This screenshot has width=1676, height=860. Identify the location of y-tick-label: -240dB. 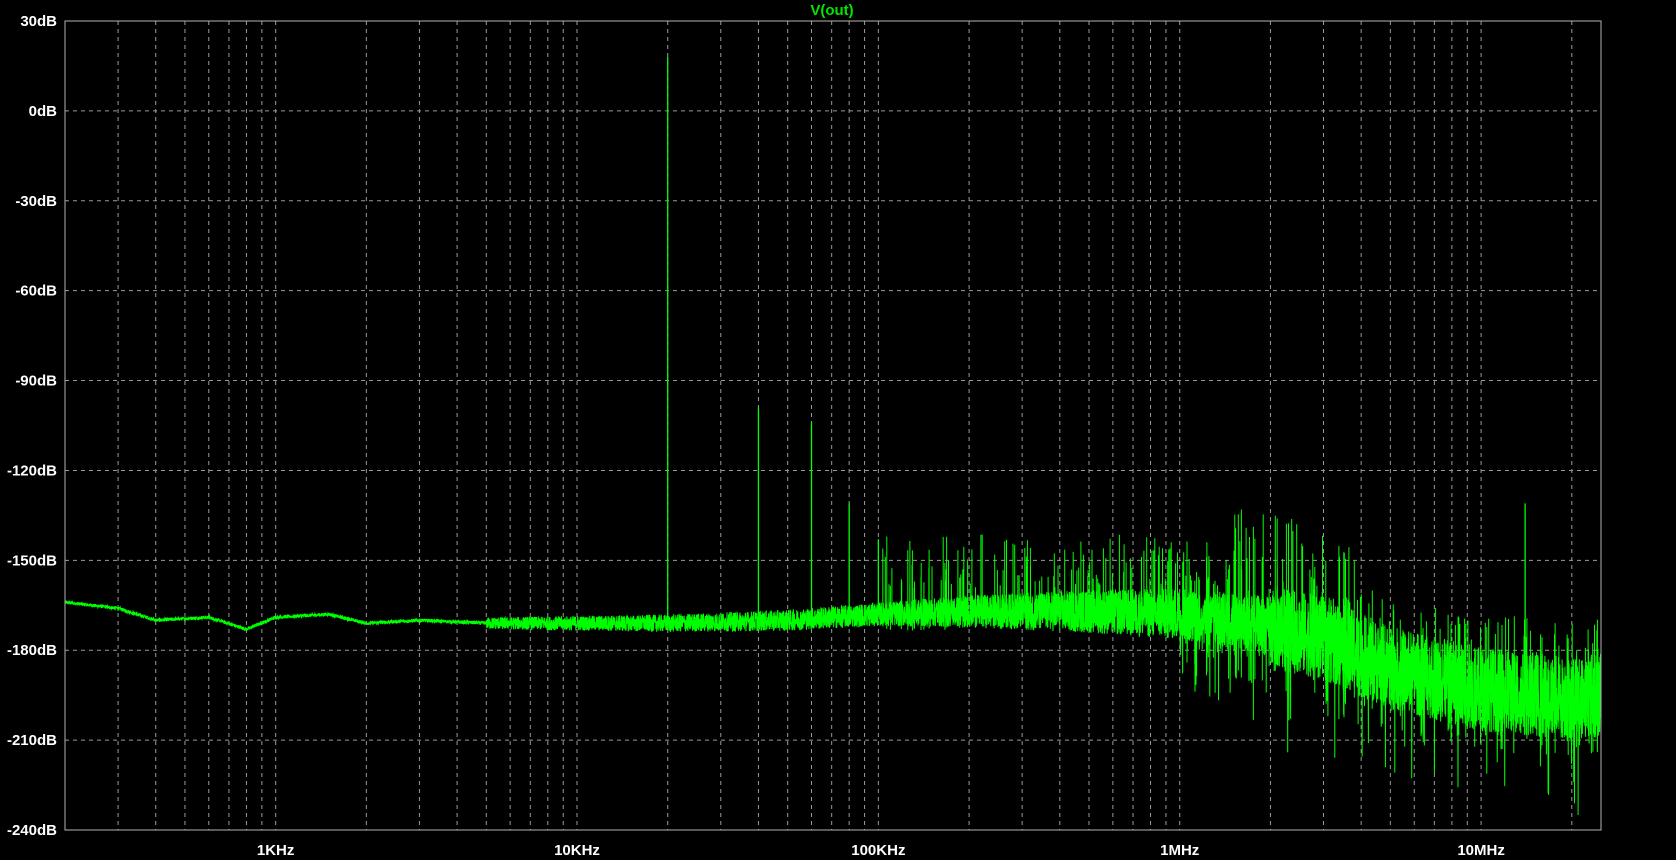
(32, 830).